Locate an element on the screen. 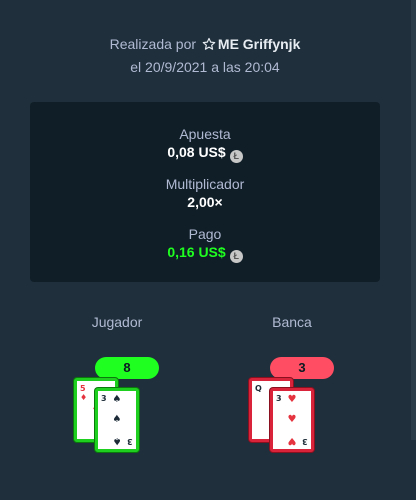  bet-stat: Apuesta 0,08 US$ Ł is located at coordinates (205, 144).